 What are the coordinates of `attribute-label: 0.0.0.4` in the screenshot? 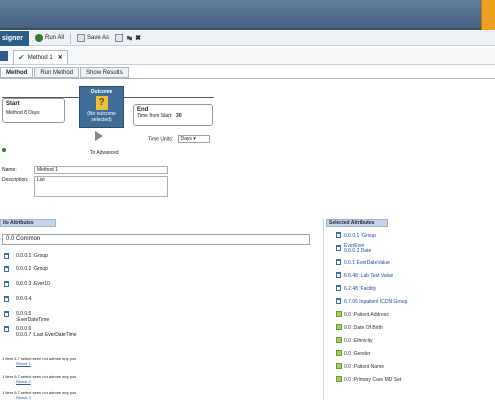 It's located at (24, 299).